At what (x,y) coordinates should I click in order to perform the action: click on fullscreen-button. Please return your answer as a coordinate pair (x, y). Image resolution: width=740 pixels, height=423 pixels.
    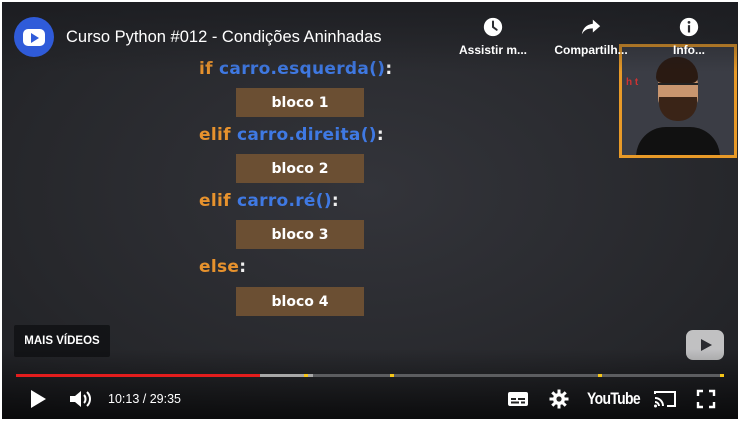
    Looking at the image, I should click on (706, 399).